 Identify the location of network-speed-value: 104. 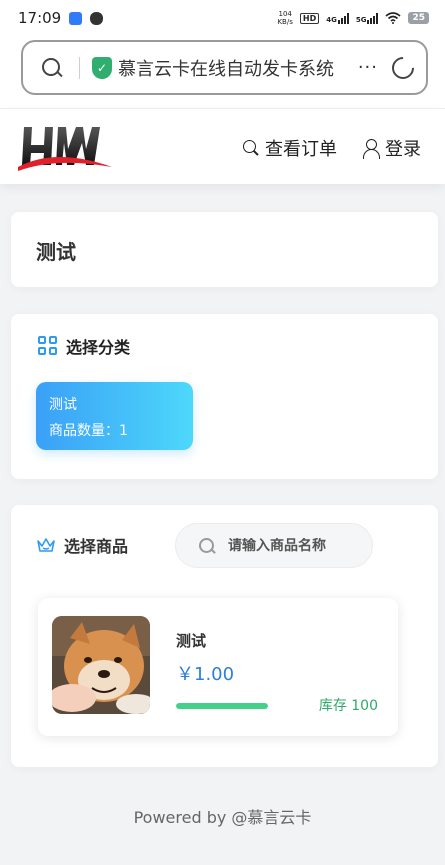
(285, 14).